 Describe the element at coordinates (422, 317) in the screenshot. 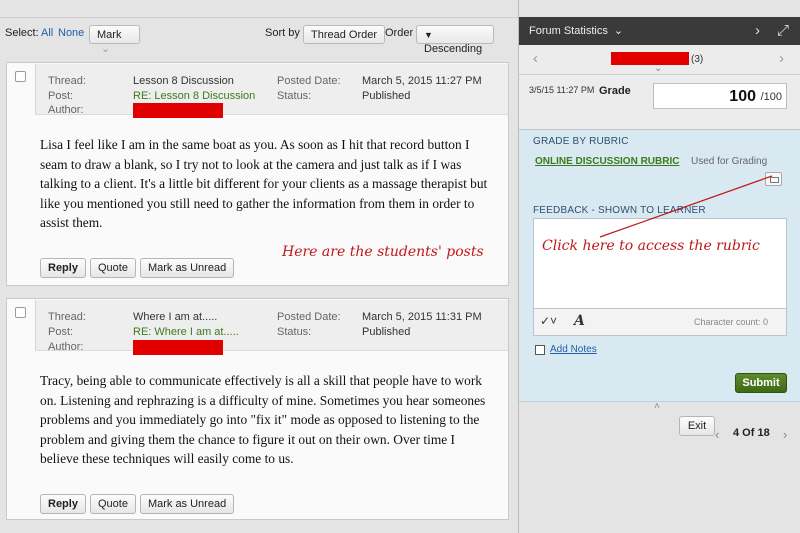

I see `posted-value: March 5, 2015 11:31 PM` at that location.